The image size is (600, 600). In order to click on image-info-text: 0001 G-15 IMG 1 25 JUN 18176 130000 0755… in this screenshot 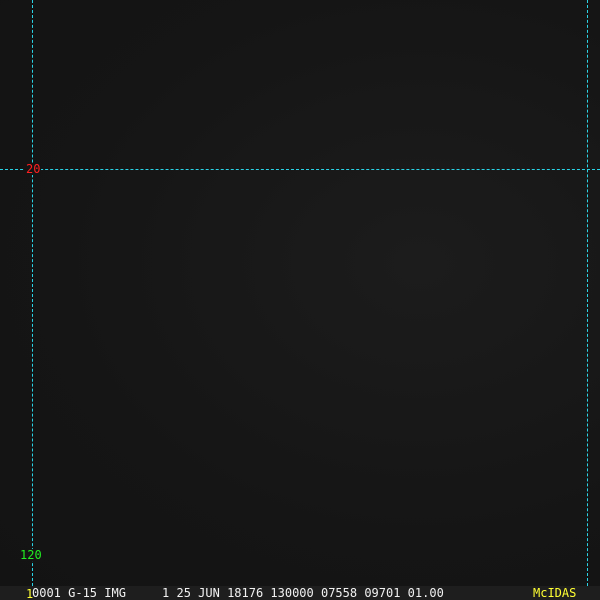, I will do `click(238, 593)`.